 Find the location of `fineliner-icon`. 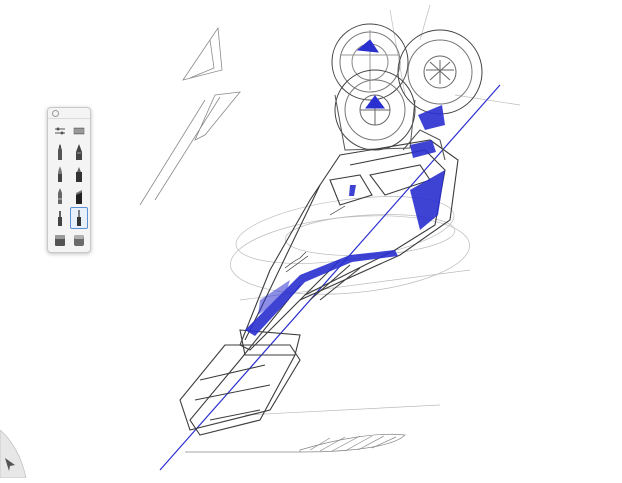

fineliner-icon is located at coordinates (60, 218).